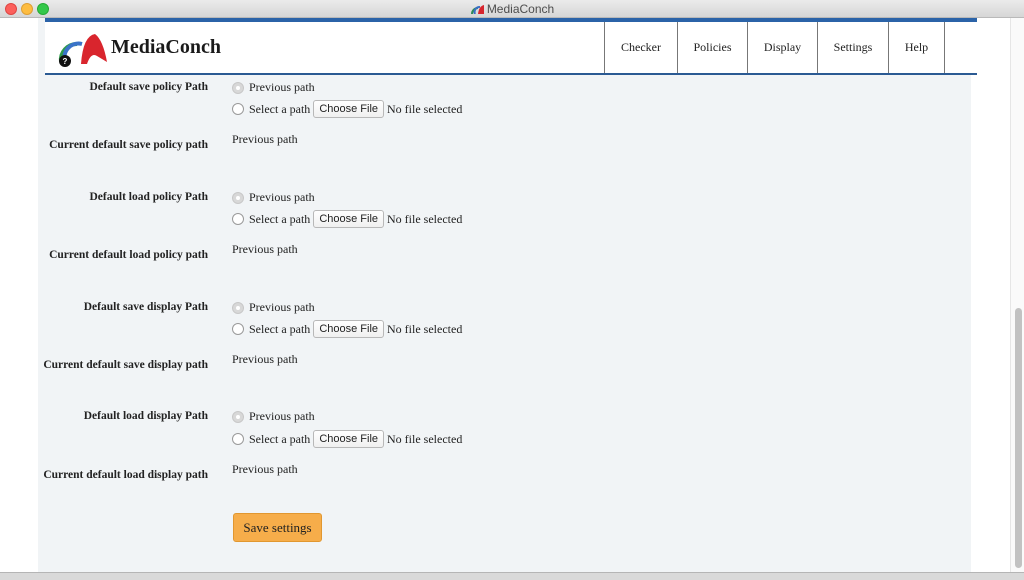 The height and width of the screenshot is (580, 1024). I want to click on load-policy-previous-radio, so click(238, 197).